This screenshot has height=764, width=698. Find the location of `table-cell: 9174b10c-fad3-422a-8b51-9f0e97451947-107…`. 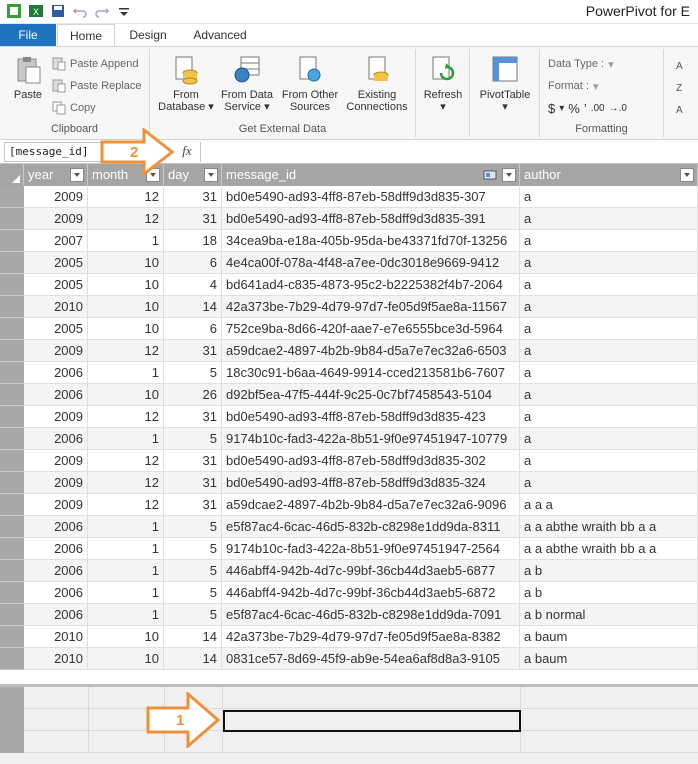

table-cell: 9174b10c-fad3-422a-8b51-9f0e97451947-107… is located at coordinates (371, 439).